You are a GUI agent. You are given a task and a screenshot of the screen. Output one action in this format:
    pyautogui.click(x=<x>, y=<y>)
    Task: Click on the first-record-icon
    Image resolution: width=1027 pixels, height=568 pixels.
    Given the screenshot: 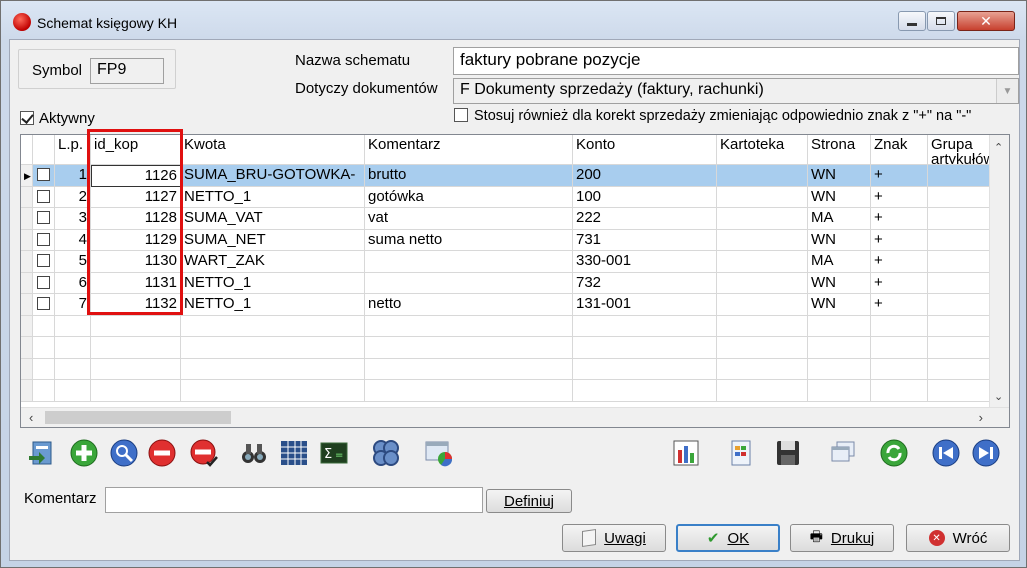 What is the action you would take?
    pyautogui.click(x=946, y=453)
    